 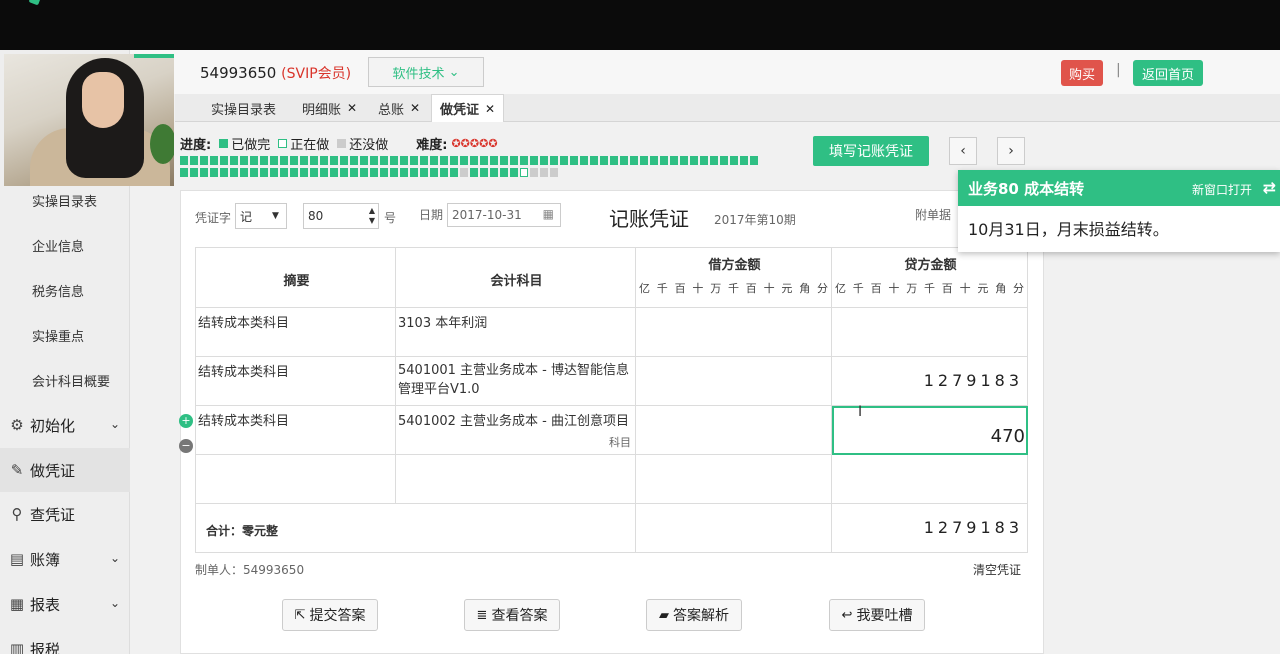 I want to click on software-tech-dropdown: 软件技术 ⌄, so click(x=426, y=72).